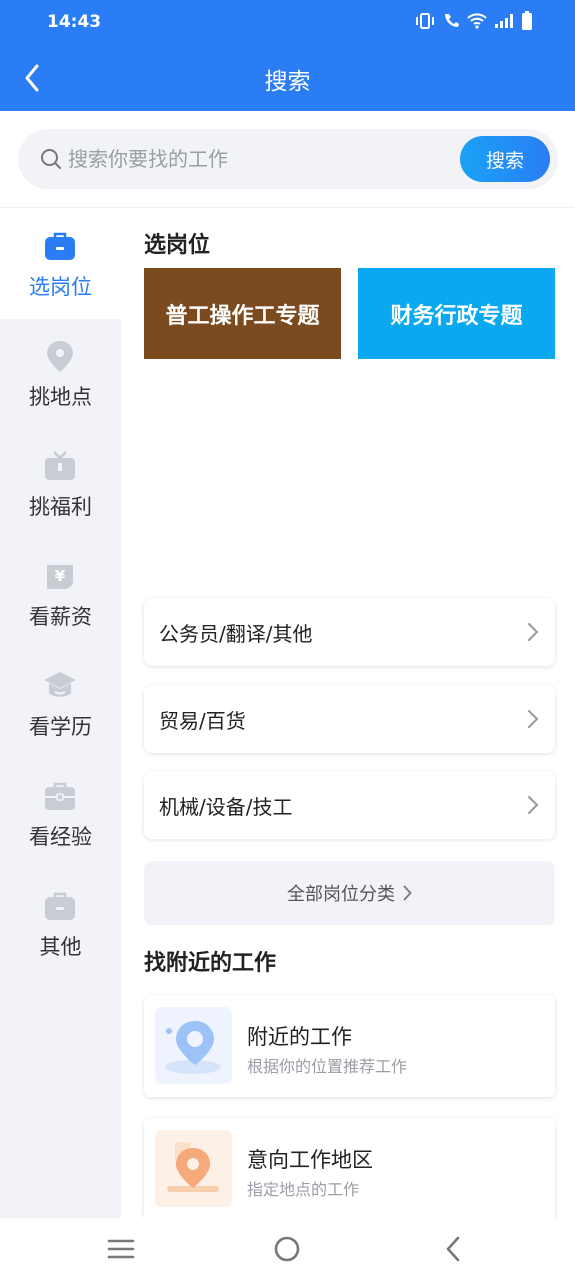  I want to click on system-back-button, so click(453, 1249).